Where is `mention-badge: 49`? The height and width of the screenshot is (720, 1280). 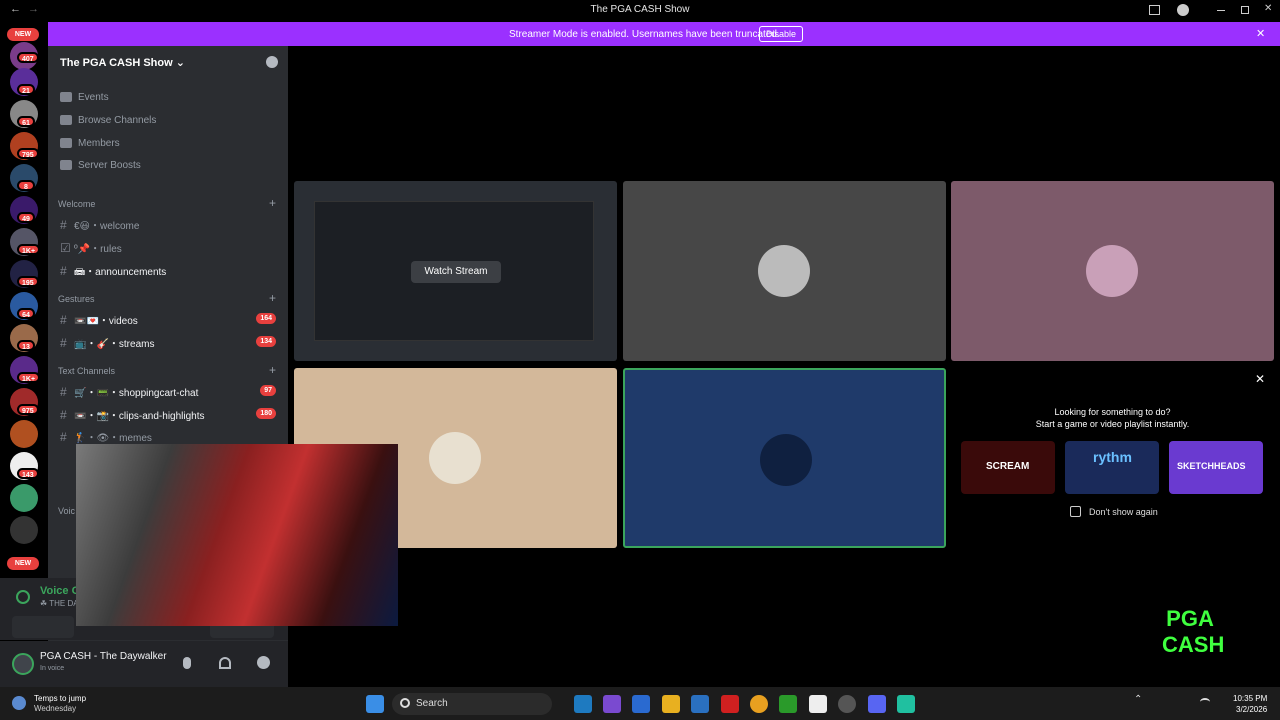
mention-badge: 49 is located at coordinates (26, 217).